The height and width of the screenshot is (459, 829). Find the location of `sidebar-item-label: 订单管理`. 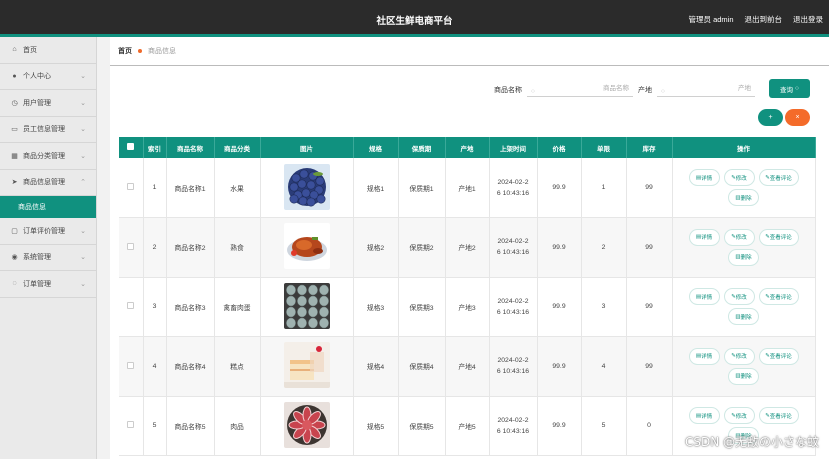

sidebar-item-label: 订单管理 is located at coordinates (37, 284).